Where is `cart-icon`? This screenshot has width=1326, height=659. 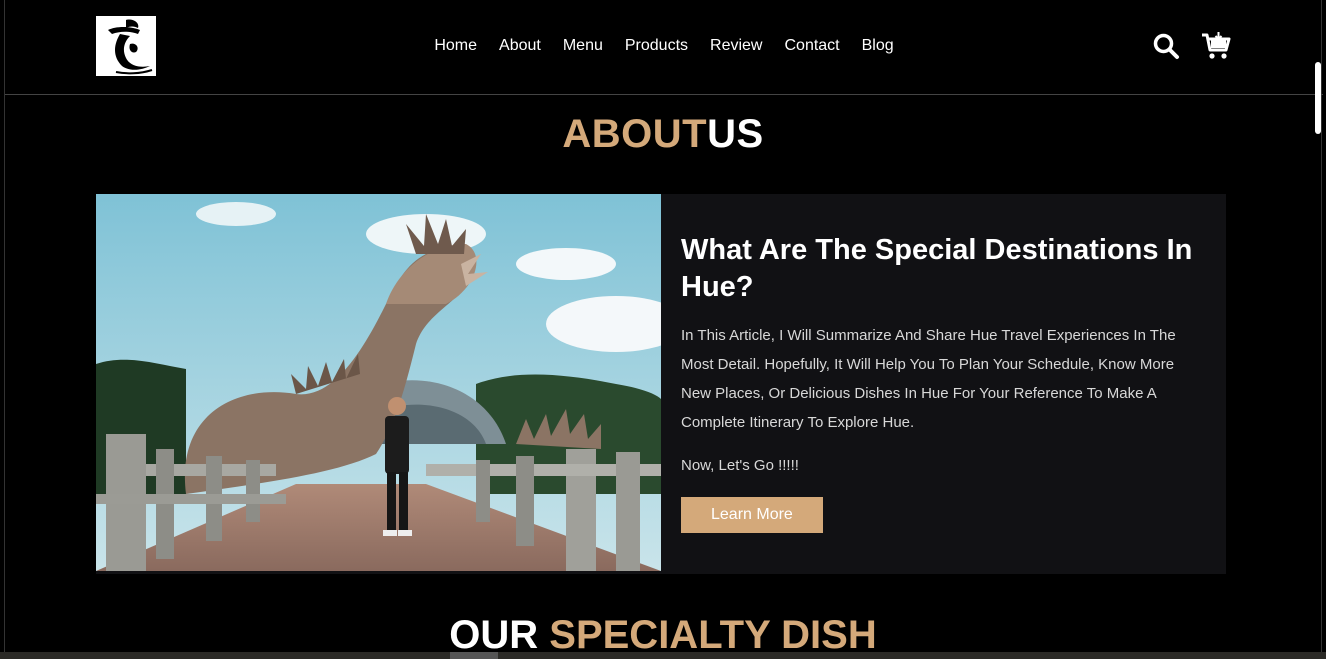
cart-icon is located at coordinates (1216, 45).